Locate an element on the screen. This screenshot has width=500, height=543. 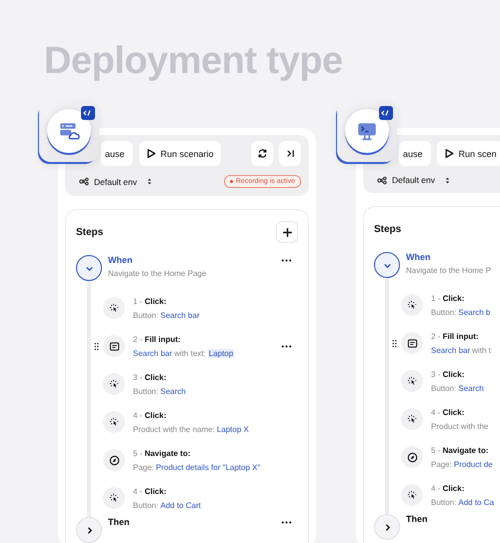
group-description: Navigate to the Home Page is located at coordinates (158, 273).